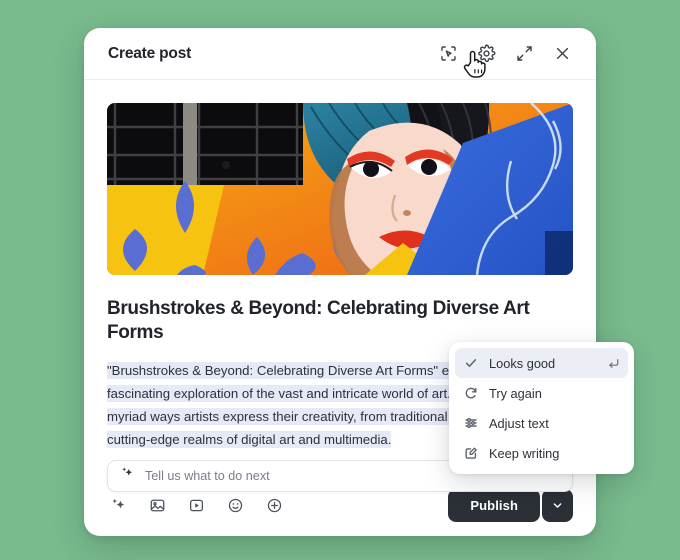 The height and width of the screenshot is (560, 680). What do you see at coordinates (613, 363) in the screenshot?
I see `enter-key-icon` at bounding box center [613, 363].